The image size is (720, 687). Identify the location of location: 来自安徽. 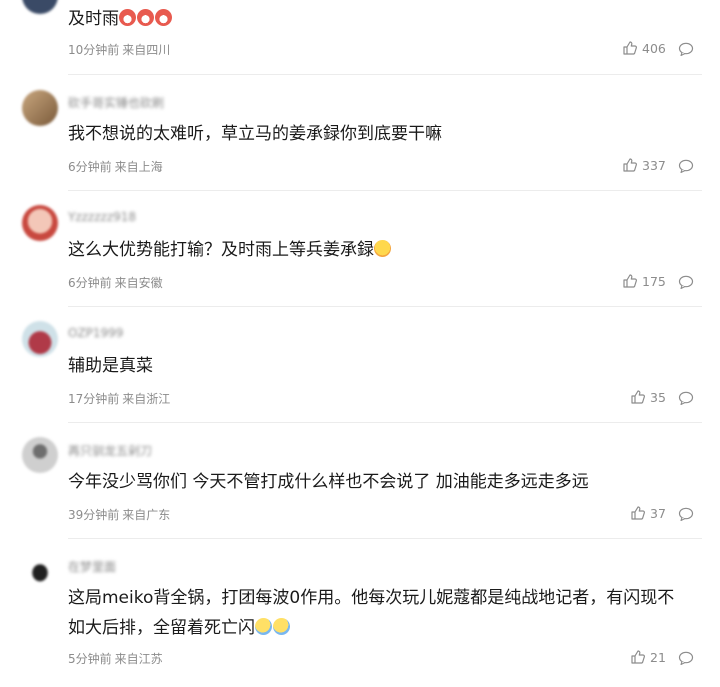
(138, 283).